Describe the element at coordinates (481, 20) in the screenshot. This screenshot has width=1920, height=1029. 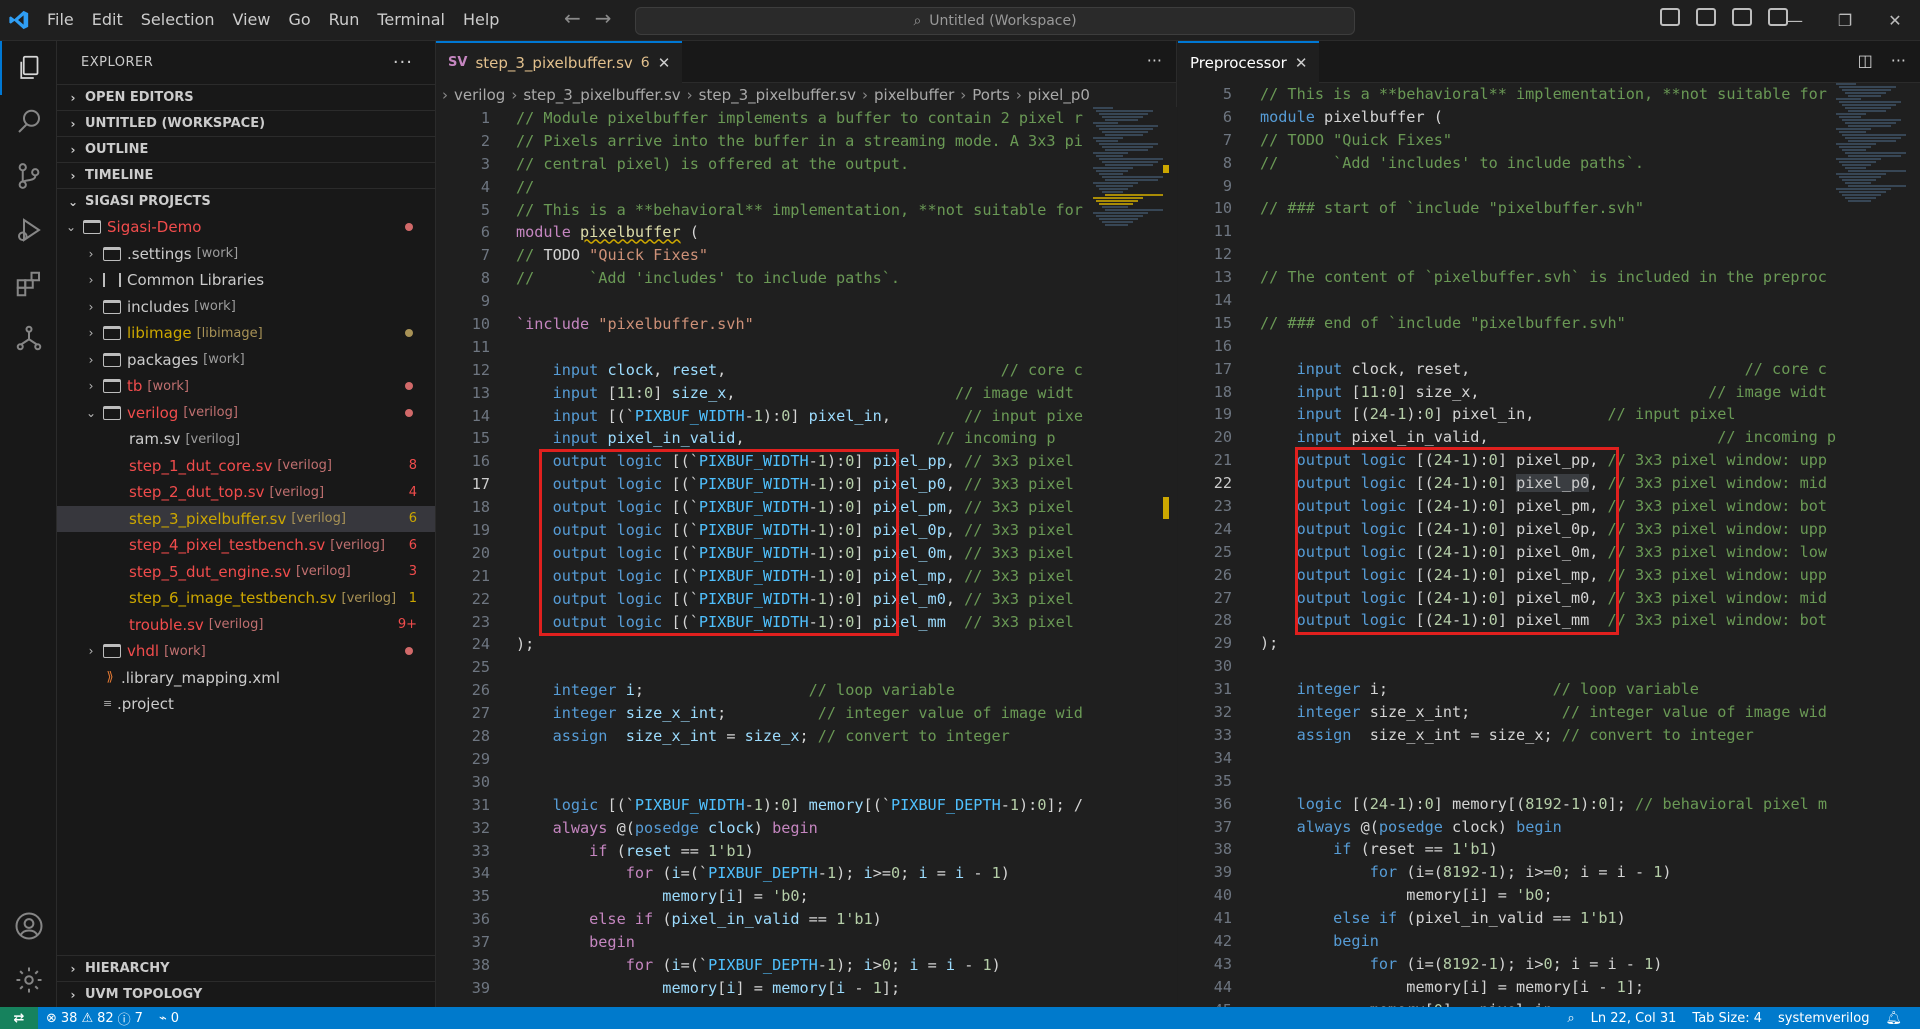
I see `menu-help: Help` at that location.